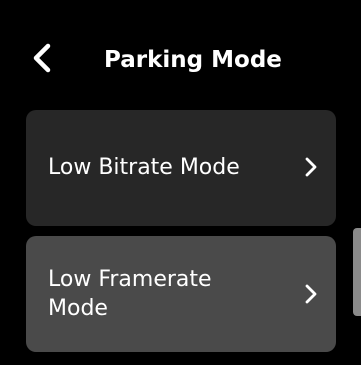 The width and height of the screenshot is (361, 365). I want to click on page-title: Parking Mode, so click(193, 60).